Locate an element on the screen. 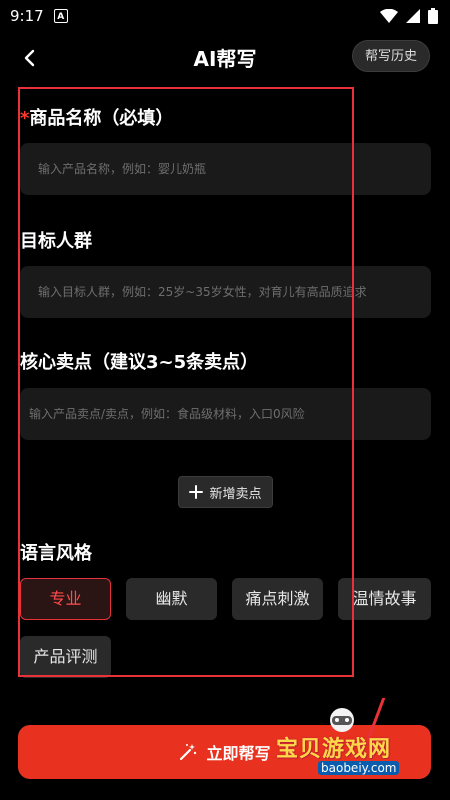  signal-icon is located at coordinates (413, 16).